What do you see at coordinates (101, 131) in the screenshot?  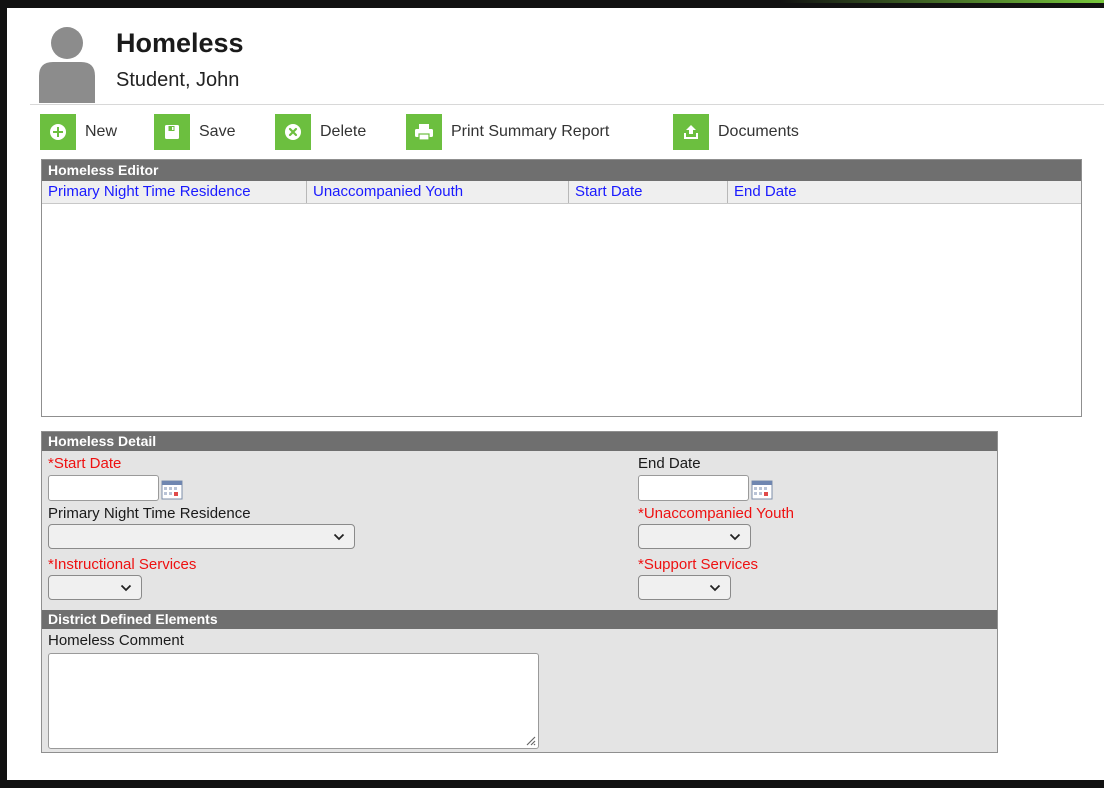 I see `new-button-label: New` at bounding box center [101, 131].